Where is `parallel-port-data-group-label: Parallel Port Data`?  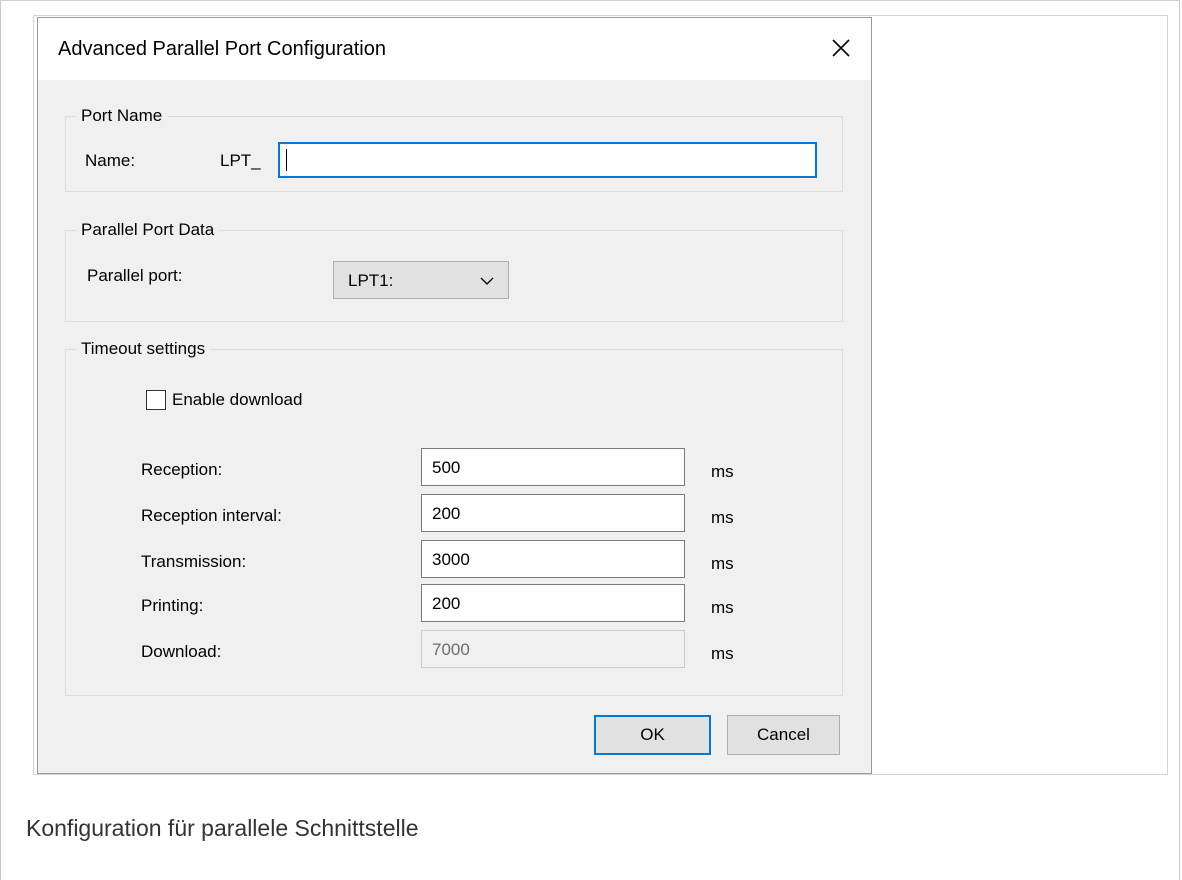
parallel-port-data-group-label: Parallel Port Data is located at coordinates (148, 230).